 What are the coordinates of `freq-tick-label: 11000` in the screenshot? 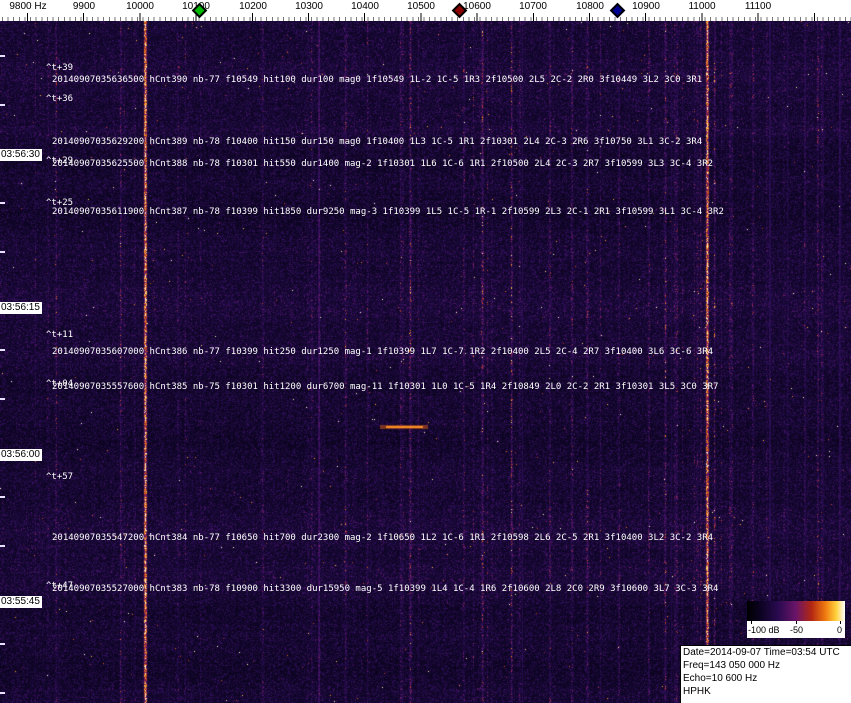 It's located at (702, 6).